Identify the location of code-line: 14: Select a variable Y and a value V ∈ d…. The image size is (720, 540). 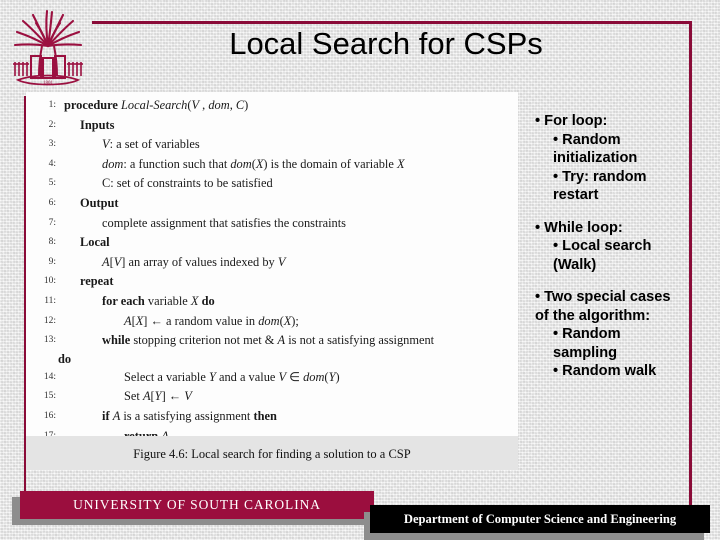
(272, 378).